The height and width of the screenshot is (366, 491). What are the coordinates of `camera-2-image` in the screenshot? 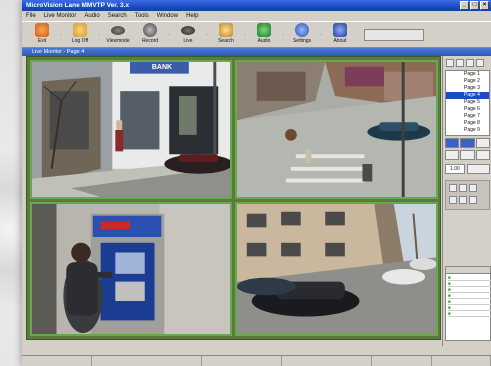 It's located at (336, 129).